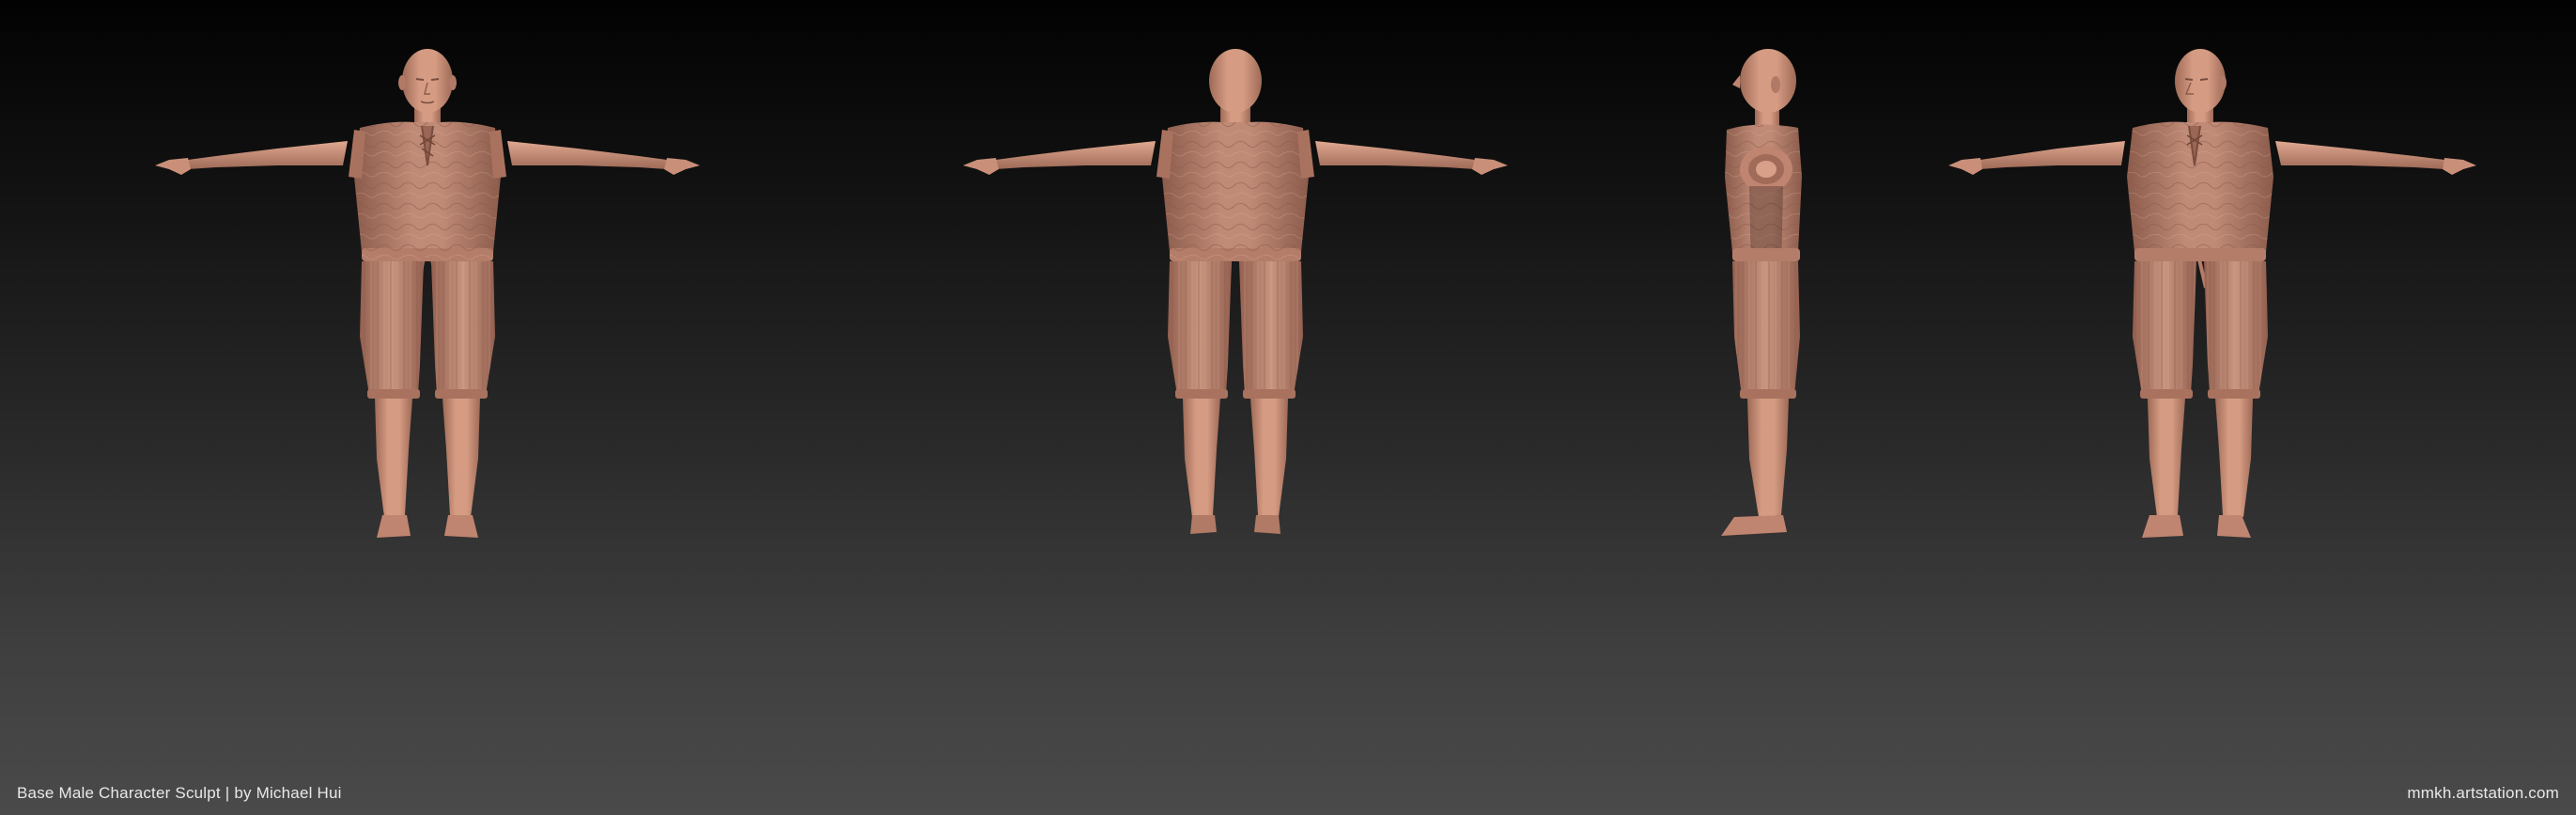  Describe the element at coordinates (2212, 294) in the screenshot. I see `figure-three-quarter-icon` at that location.